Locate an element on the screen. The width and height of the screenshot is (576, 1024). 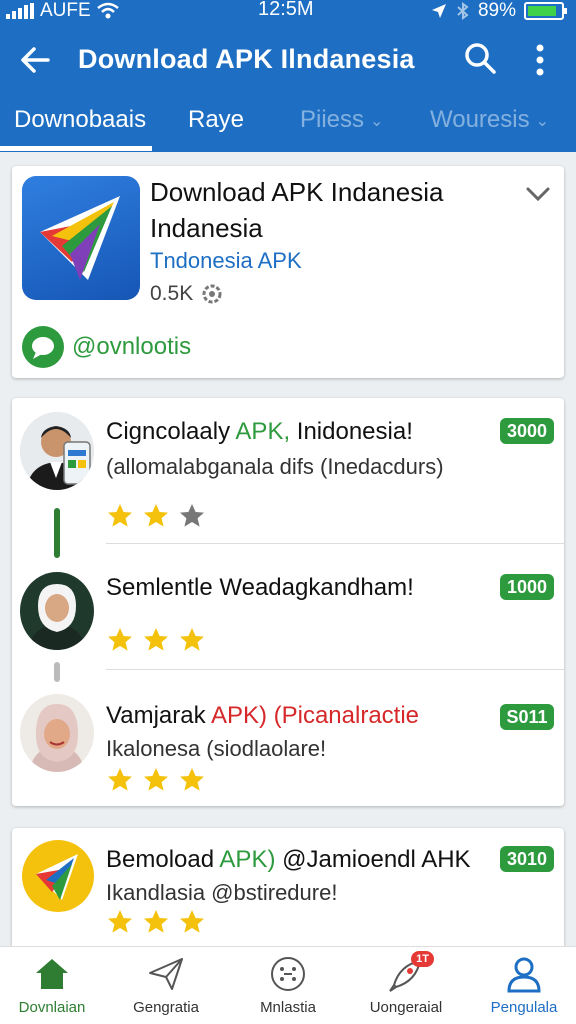
more-options-button is located at coordinates (540, 60).